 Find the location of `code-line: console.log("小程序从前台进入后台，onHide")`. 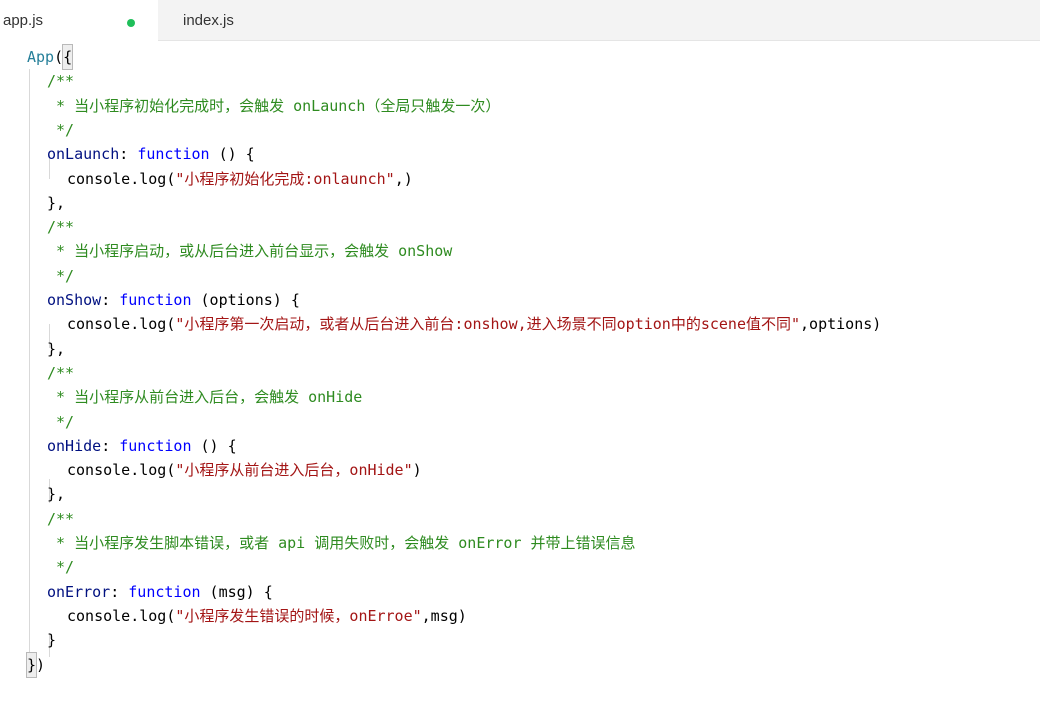

code-line: console.log("小程序从前台进入后台，onHide") is located at coordinates (244, 470).